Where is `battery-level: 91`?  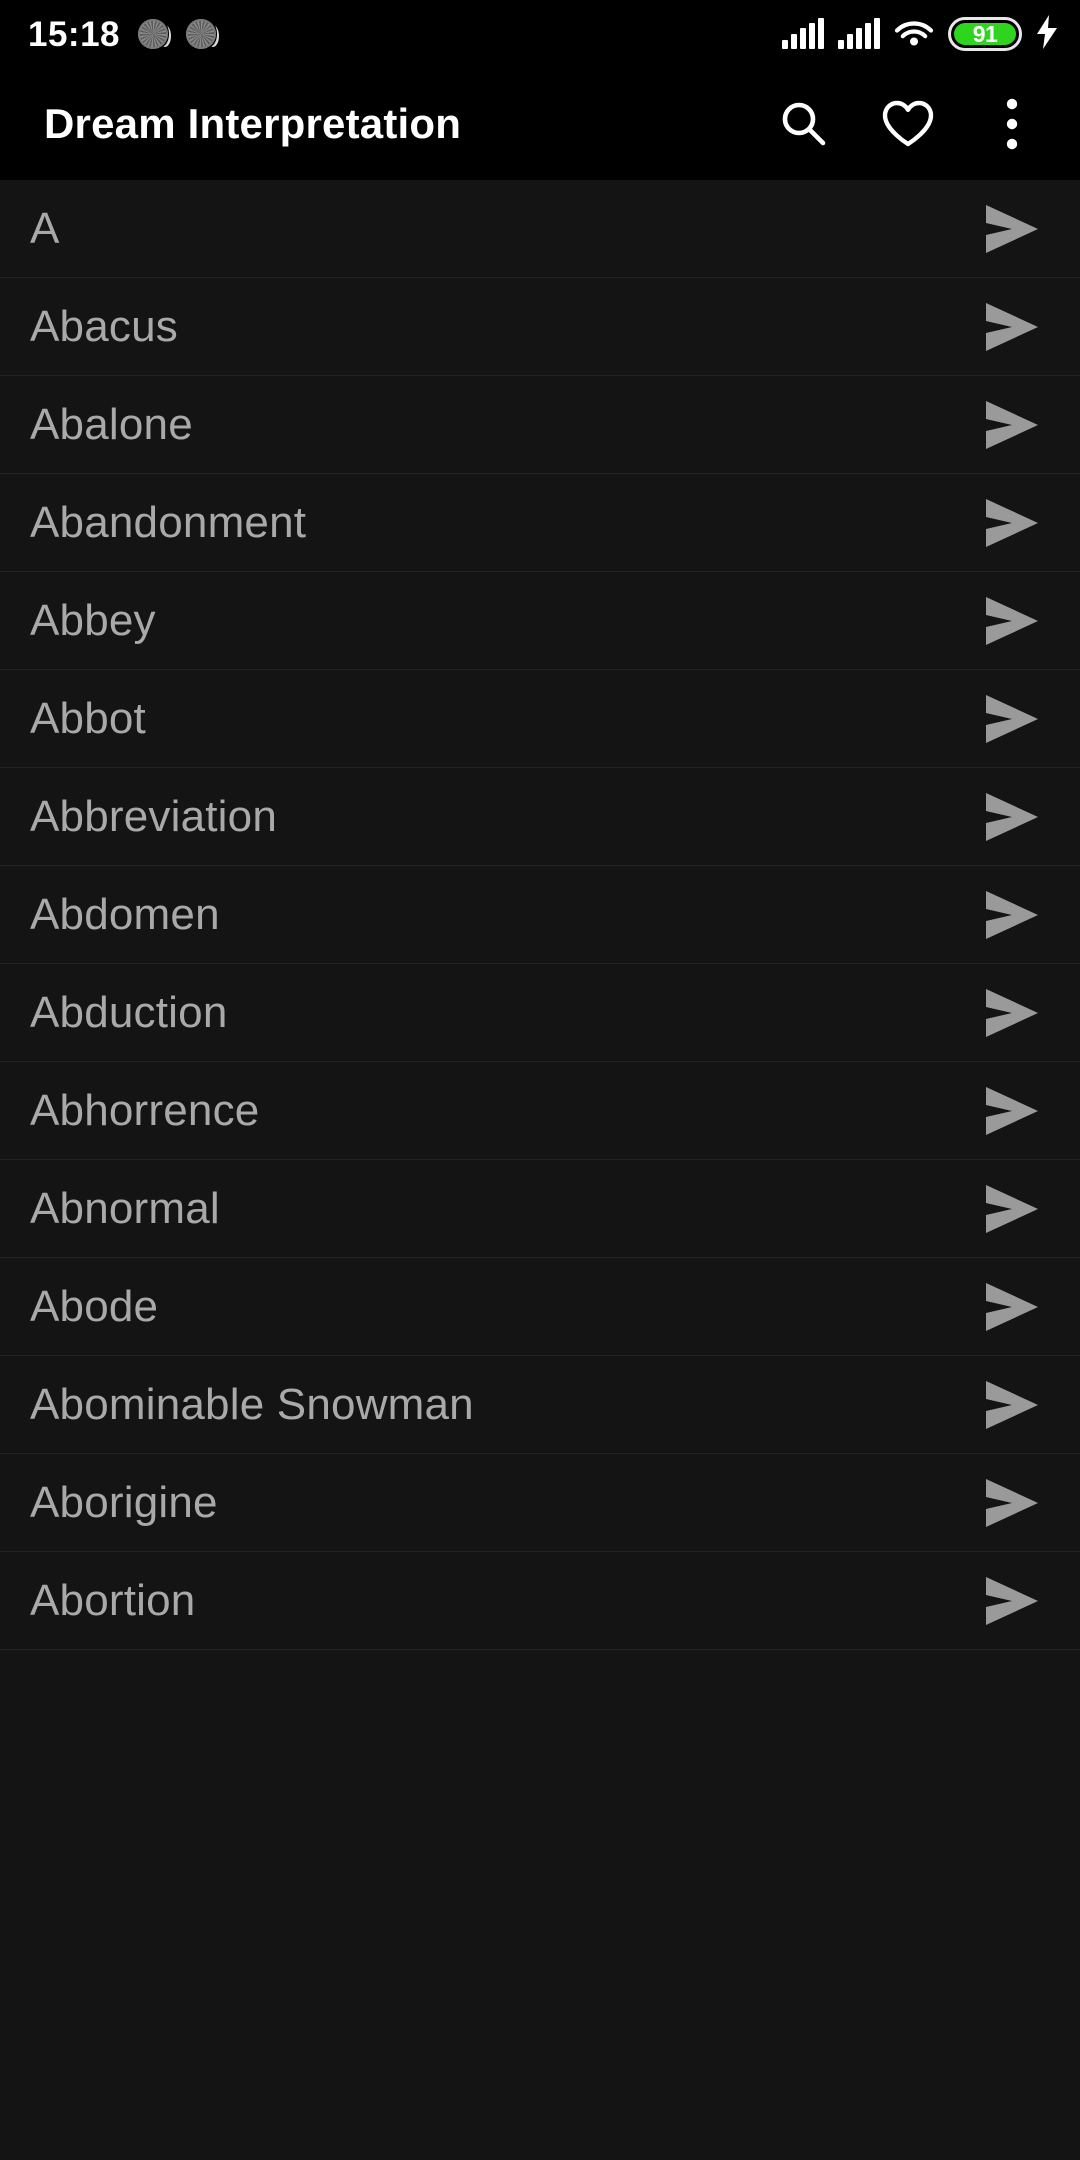
battery-level: 91 is located at coordinates (985, 33).